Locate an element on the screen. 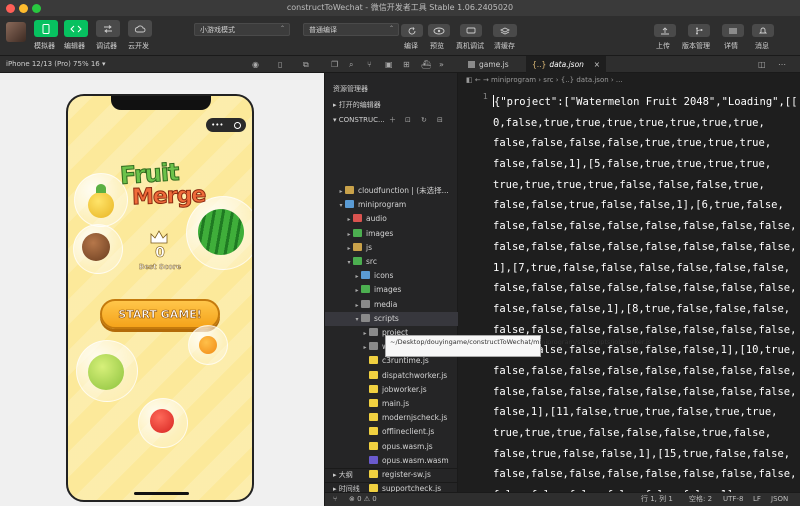  project-root-section: ▾ CONSTRUC... ＋ ⊡ ↻ ⊟ is located at coordinates (391, 120).